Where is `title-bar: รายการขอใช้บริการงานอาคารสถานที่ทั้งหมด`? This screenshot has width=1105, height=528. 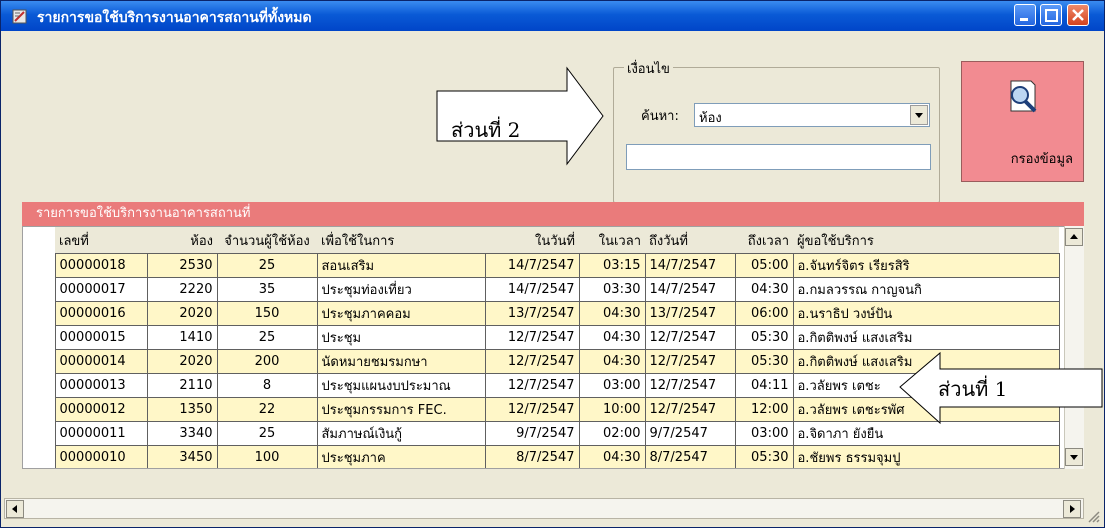 title-bar: รายการขอใช้บริการงานอาคารสถานที่ทั้งหมด is located at coordinates (552, 16).